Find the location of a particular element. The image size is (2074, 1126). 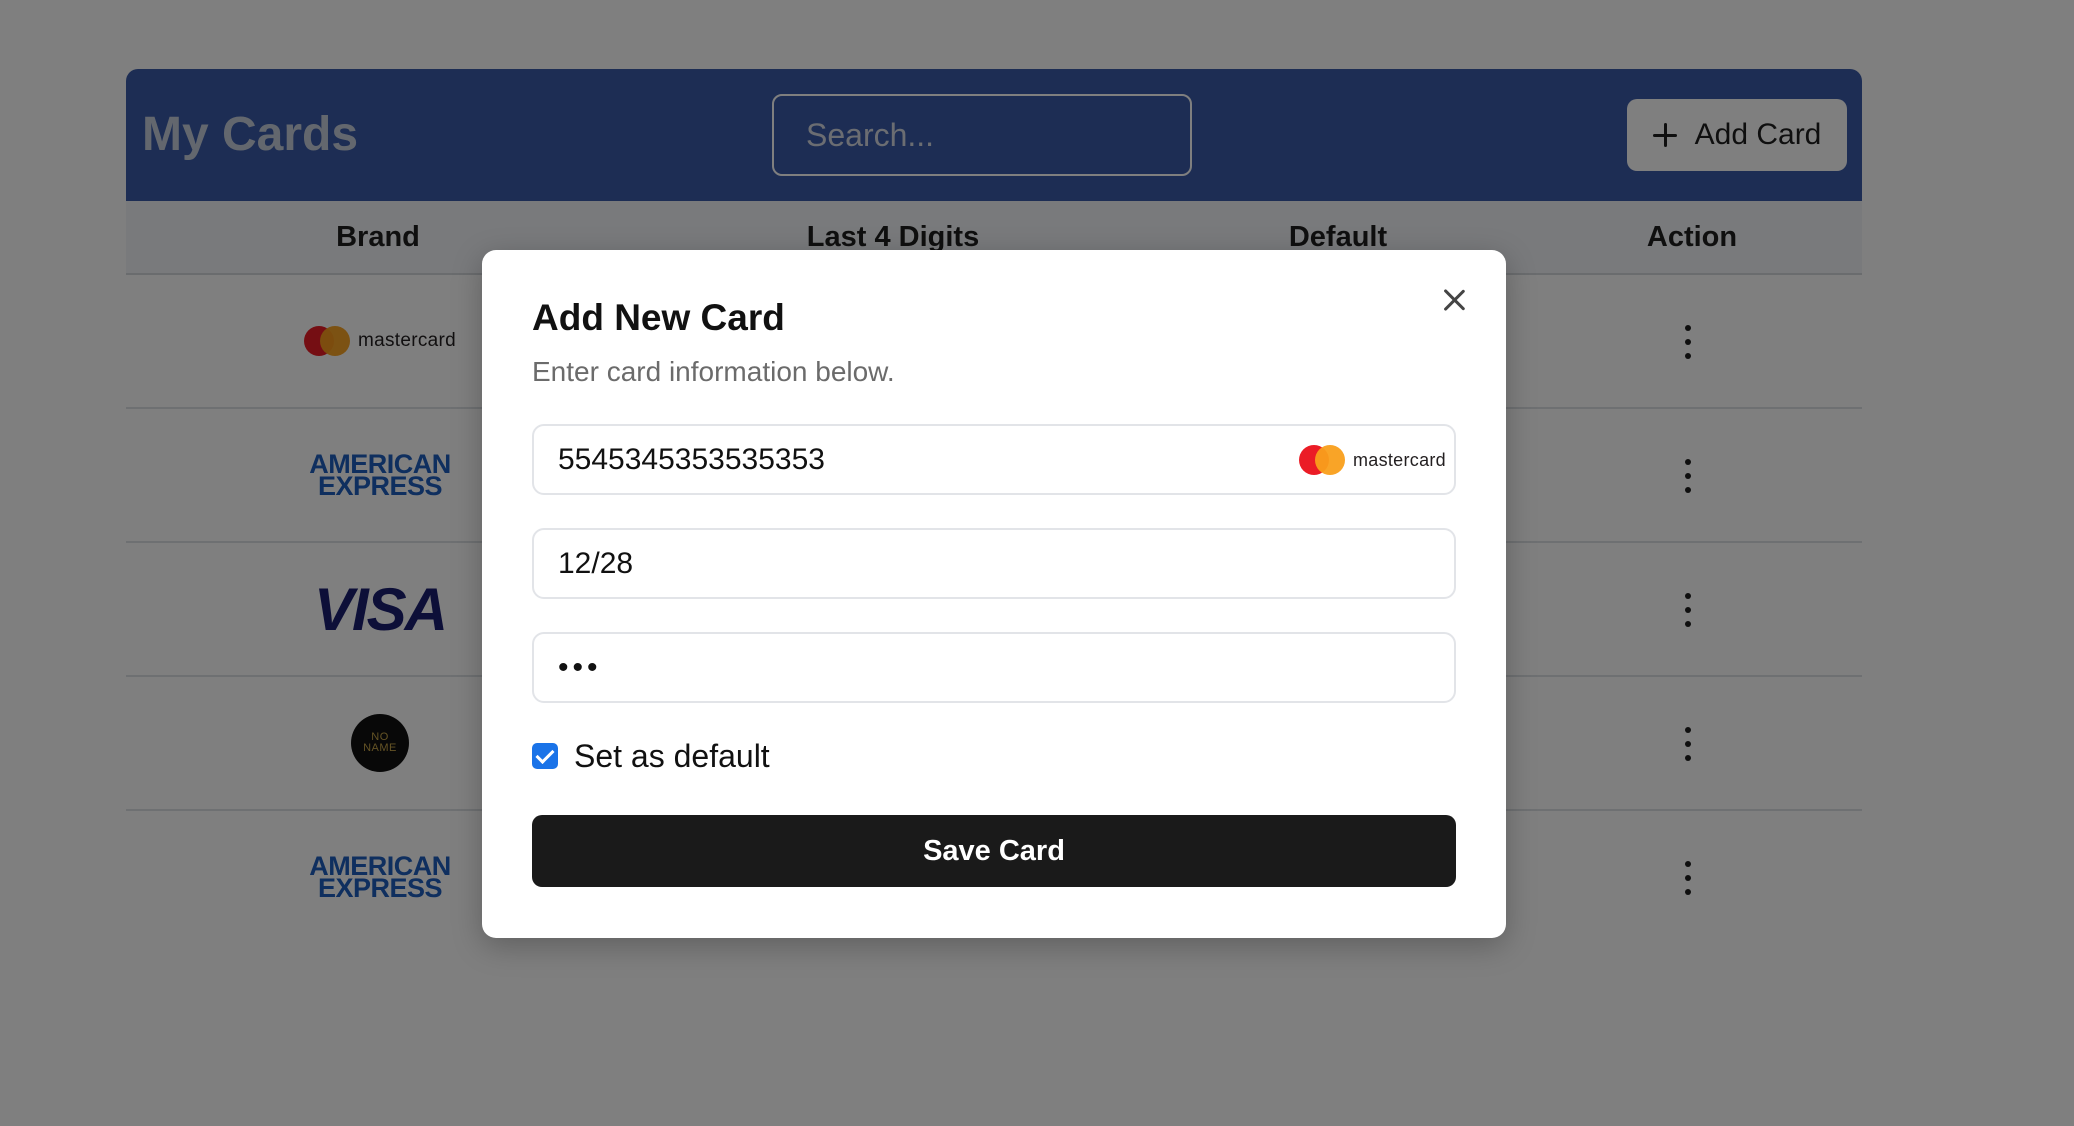

cvv-value: ••• is located at coordinates (580, 667).